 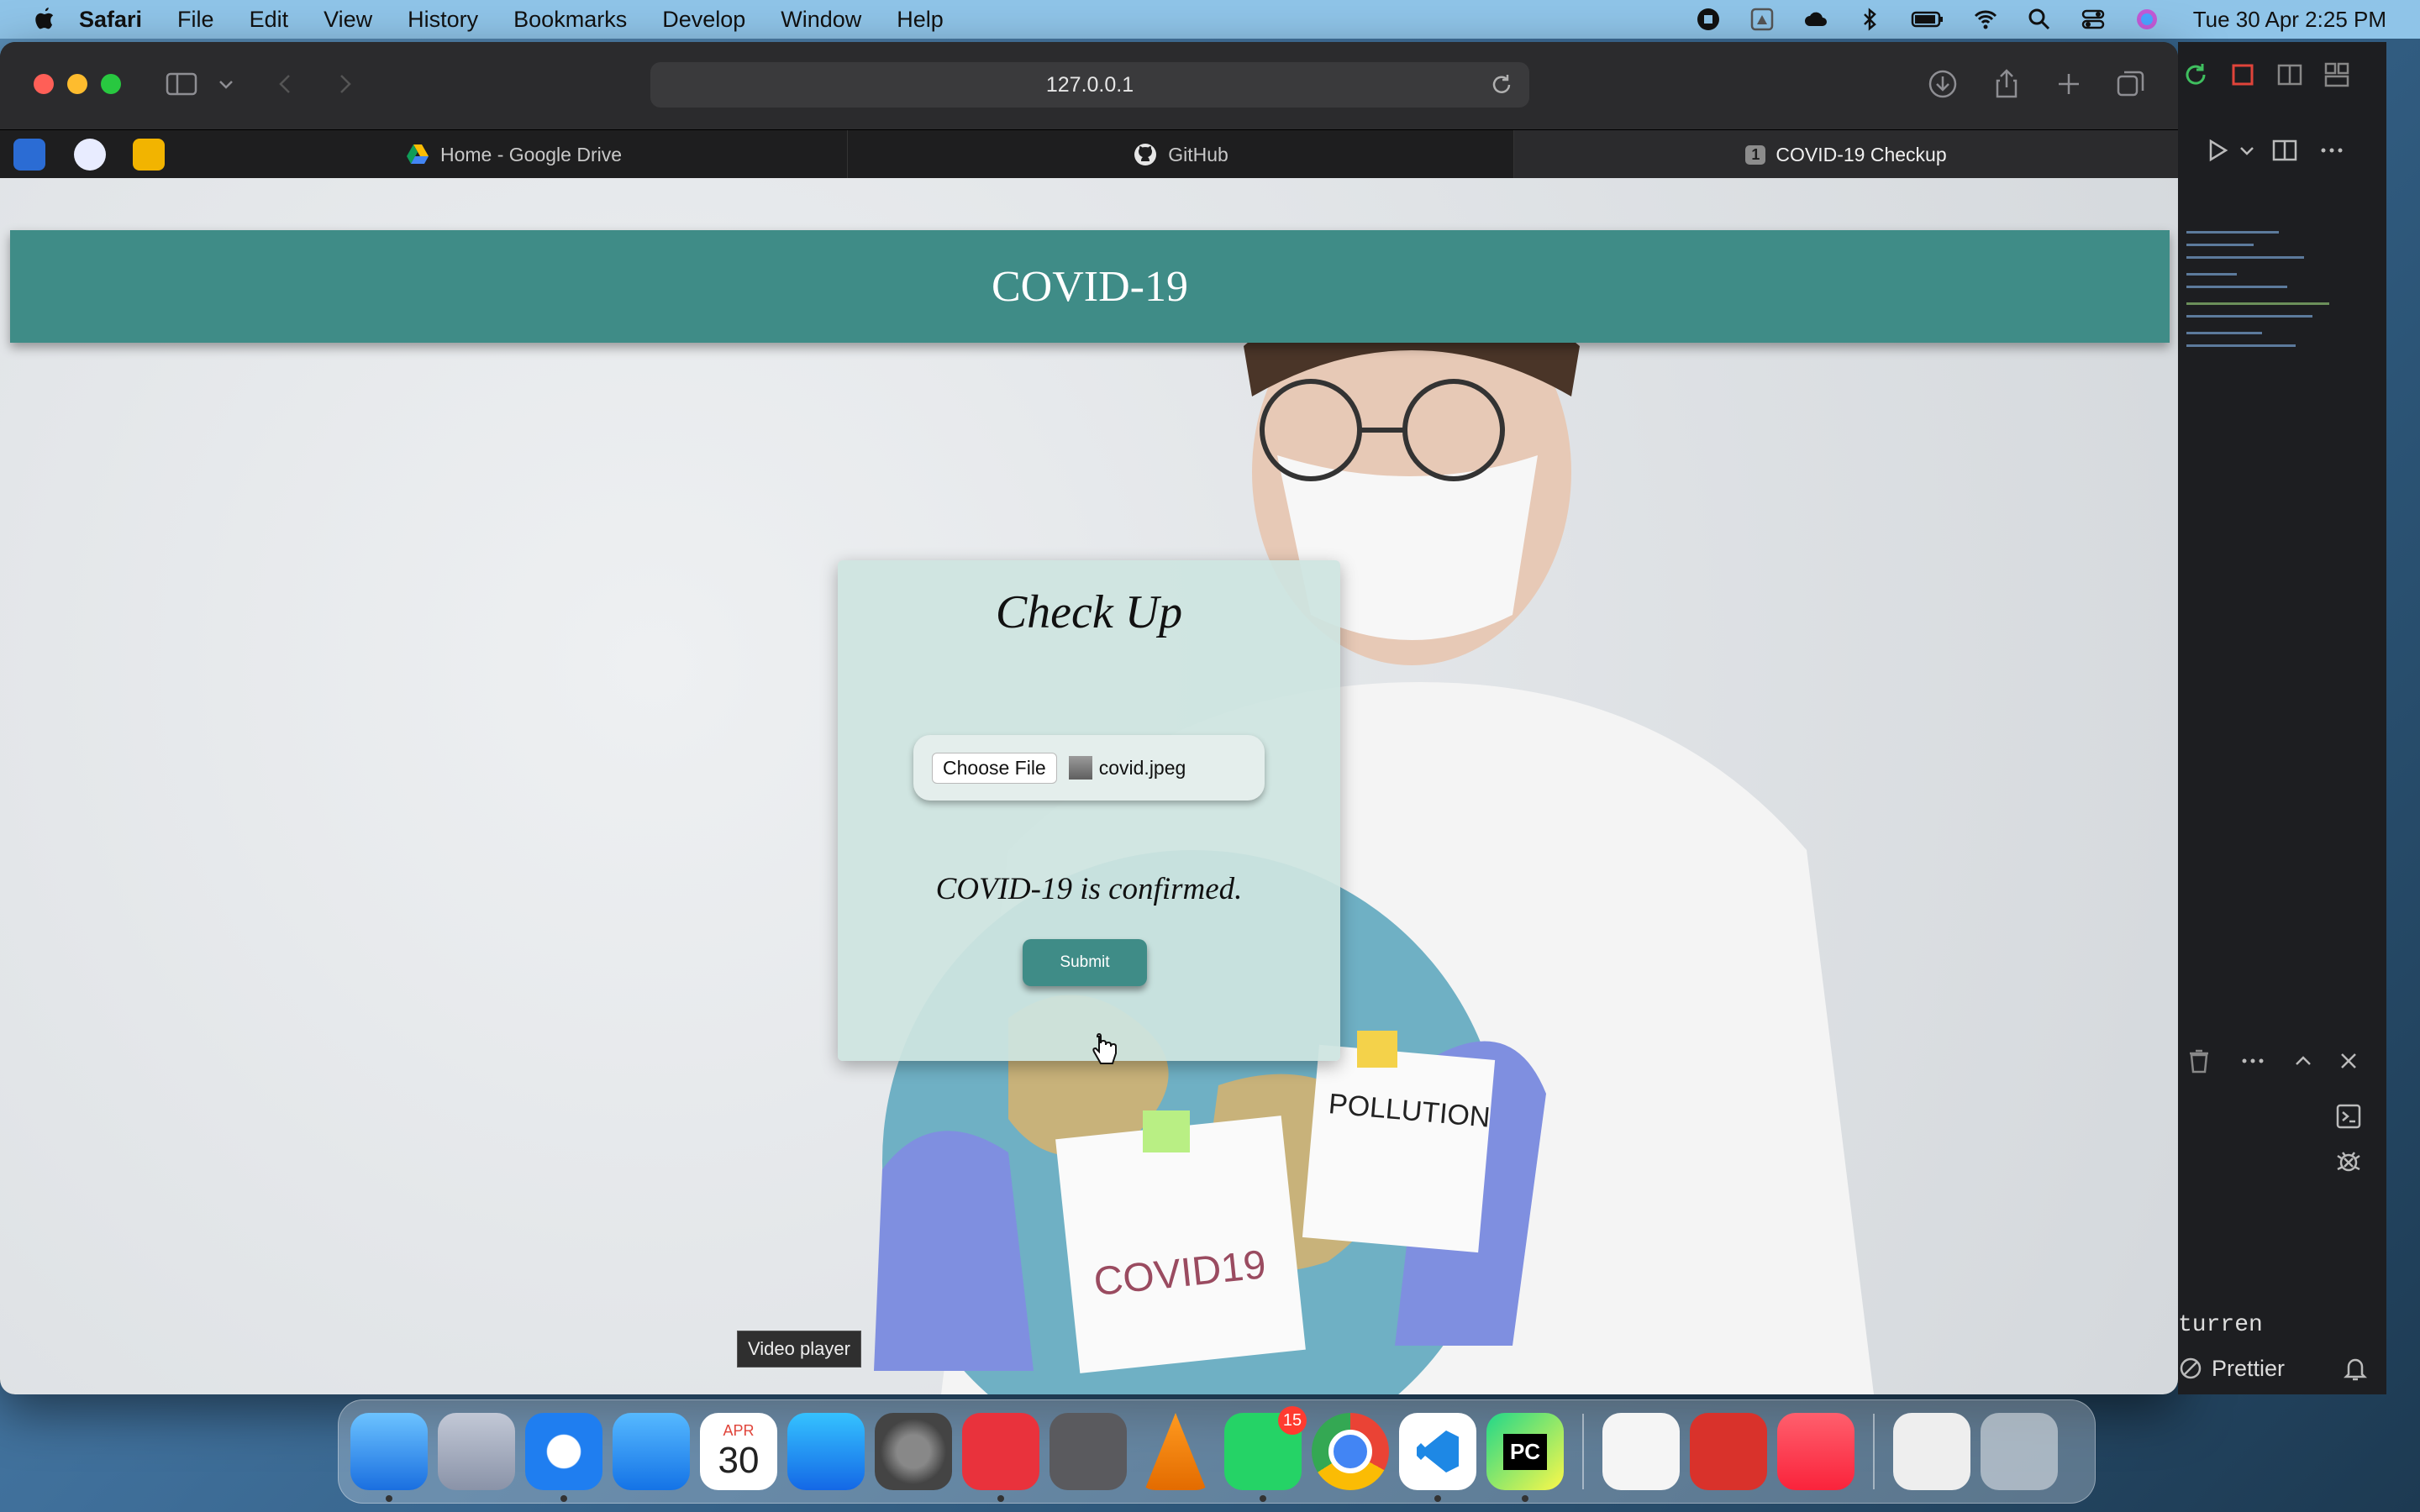 What do you see at coordinates (1265, 1454) in the screenshot?
I see `whatsapp-icon: 15` at bounding box center [1265, 1454].